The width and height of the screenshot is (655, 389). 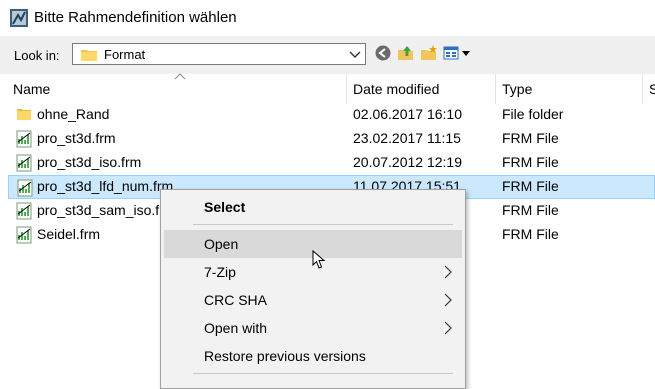 What do you see at coordinates (429, 53) in the screenshot?
I see `new-folder-icon` at bounding box center [429, 53].